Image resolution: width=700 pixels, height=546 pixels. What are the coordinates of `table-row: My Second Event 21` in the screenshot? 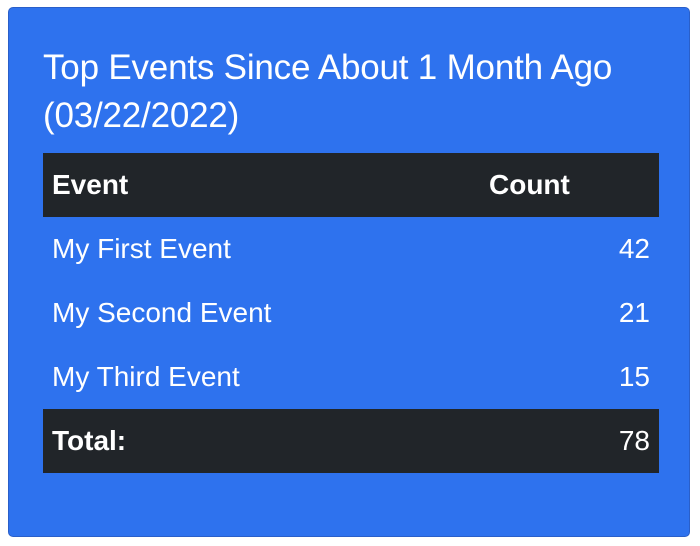 It's located at (351, 313).